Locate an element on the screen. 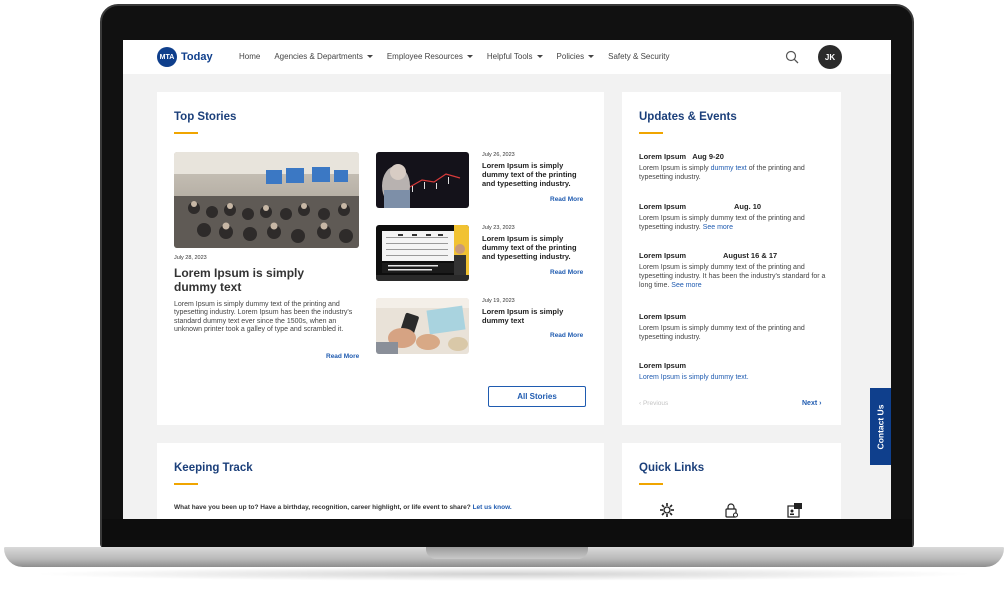 Image resolution: width=1008 pixels, height=601 pixels. story-2-date: July 23, 2023 is located at coordinates (498, 228).